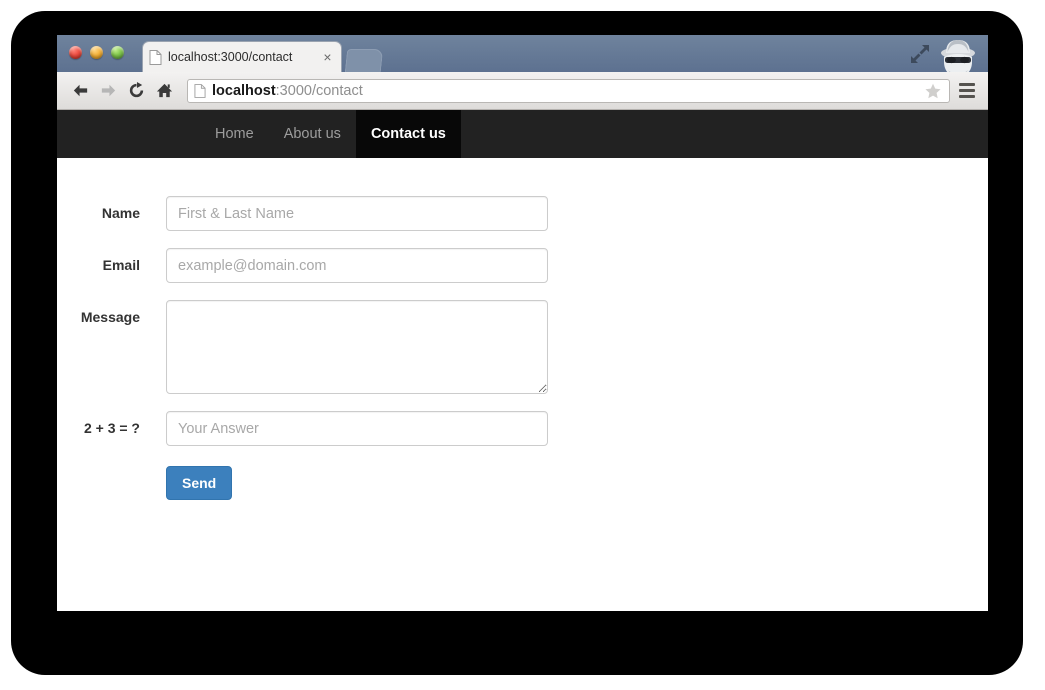  Describe the element at coordinates (244, 90) in the screenshot. I see `url-host: localhost` at that location.